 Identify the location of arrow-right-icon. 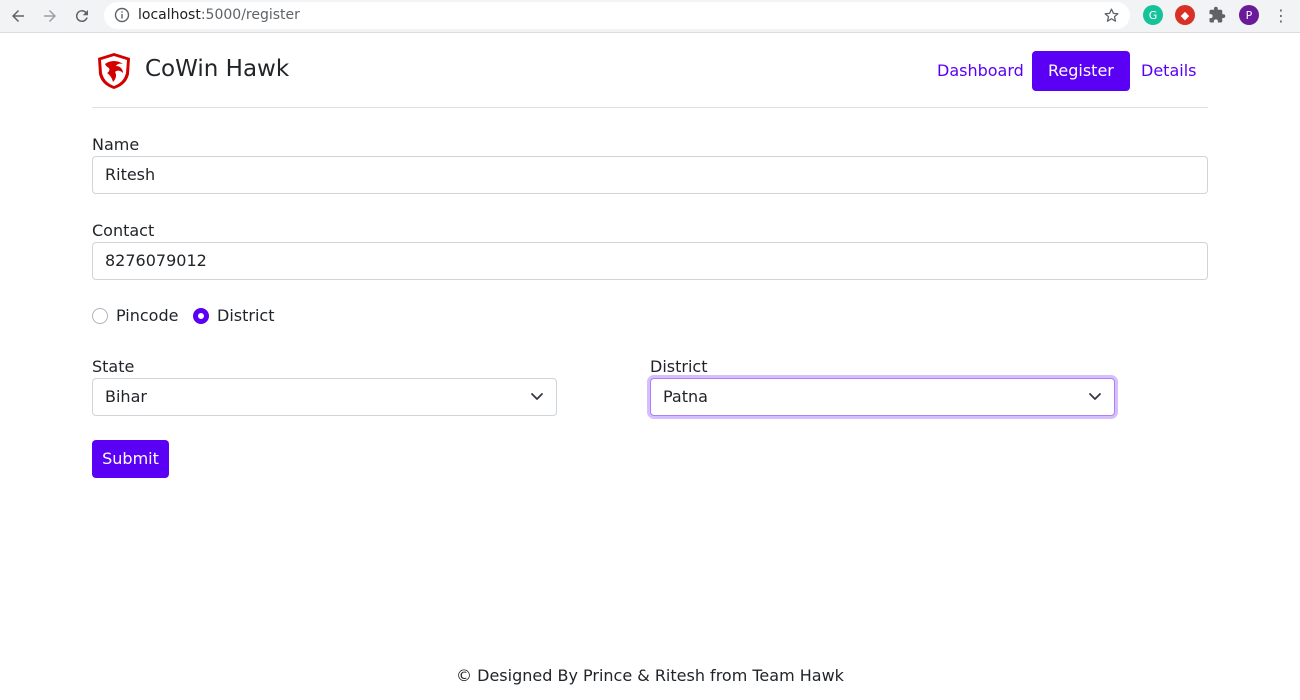
(50, 16).